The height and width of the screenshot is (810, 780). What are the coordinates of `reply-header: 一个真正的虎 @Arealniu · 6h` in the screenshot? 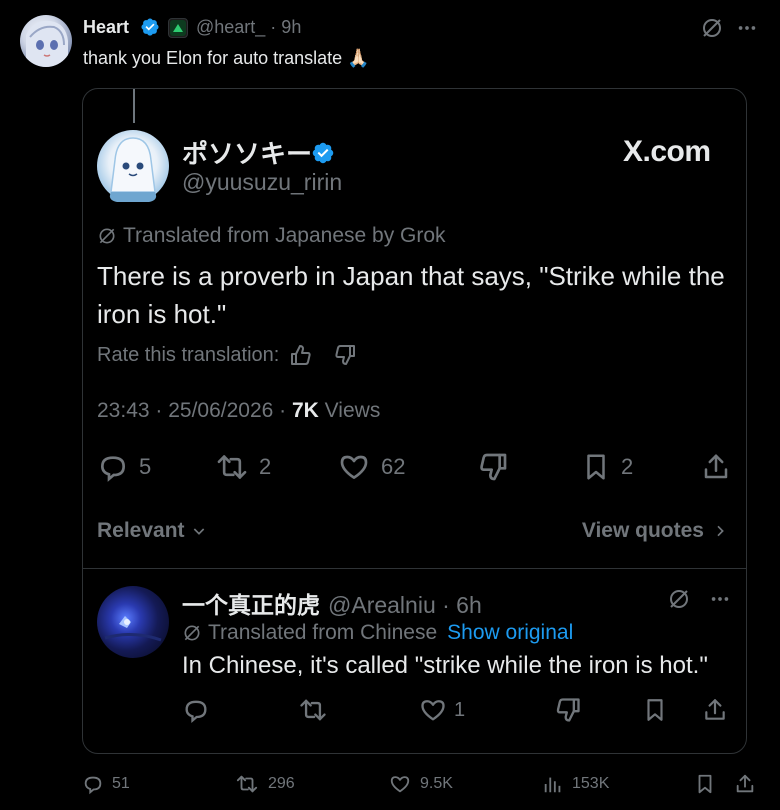 It's located at (332, 603).